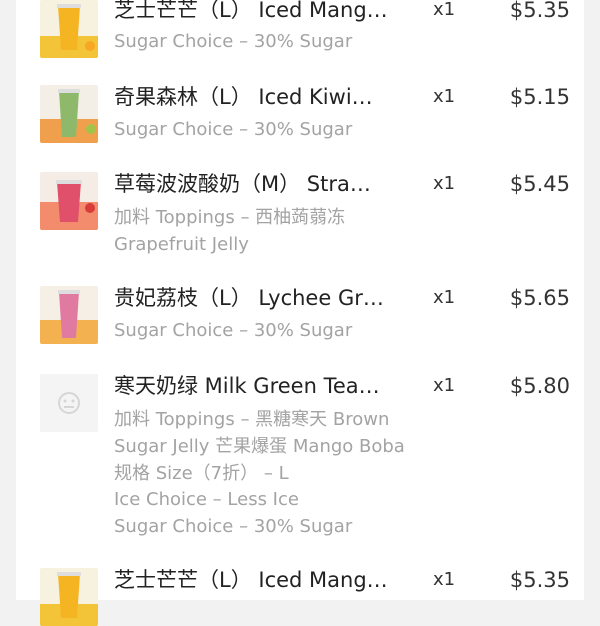 This screenshot has width=600, height=626. I want to click on kiwi-drink-icon, so click(69, 114).